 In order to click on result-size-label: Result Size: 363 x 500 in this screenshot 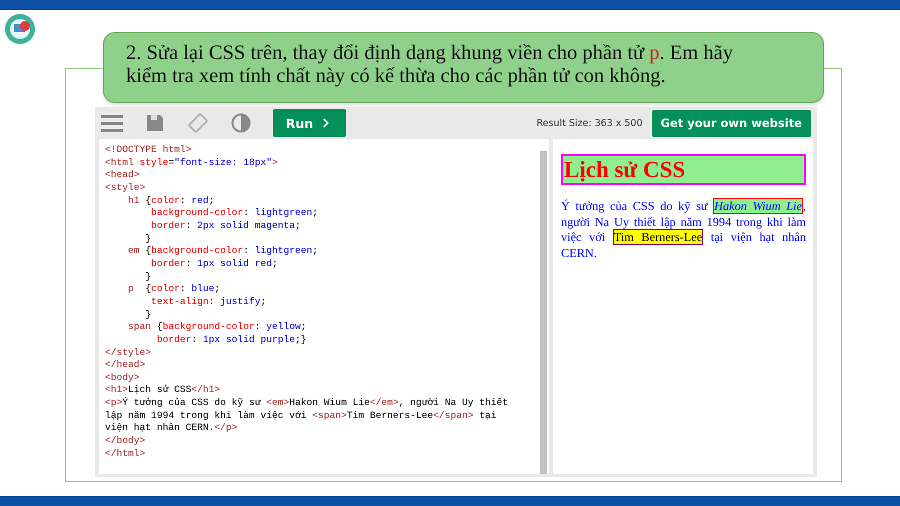, I will do `click(589, 123)`.